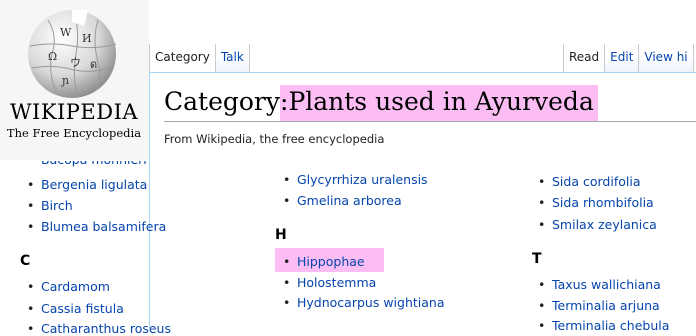 This screenshot has width=696, height=336. I want to click on svg-text: ด, so click(93, 64).